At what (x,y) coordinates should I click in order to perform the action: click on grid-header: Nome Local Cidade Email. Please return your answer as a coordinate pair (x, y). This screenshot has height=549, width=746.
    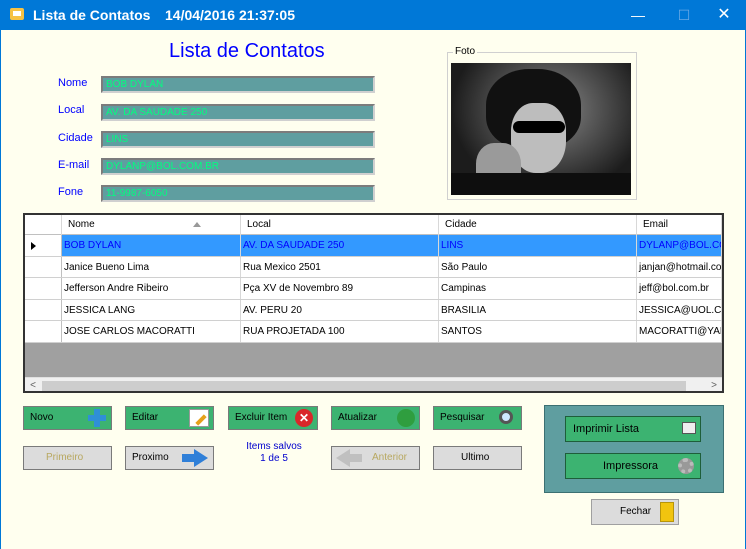
    Looking at the image, I should click on (373, 225).